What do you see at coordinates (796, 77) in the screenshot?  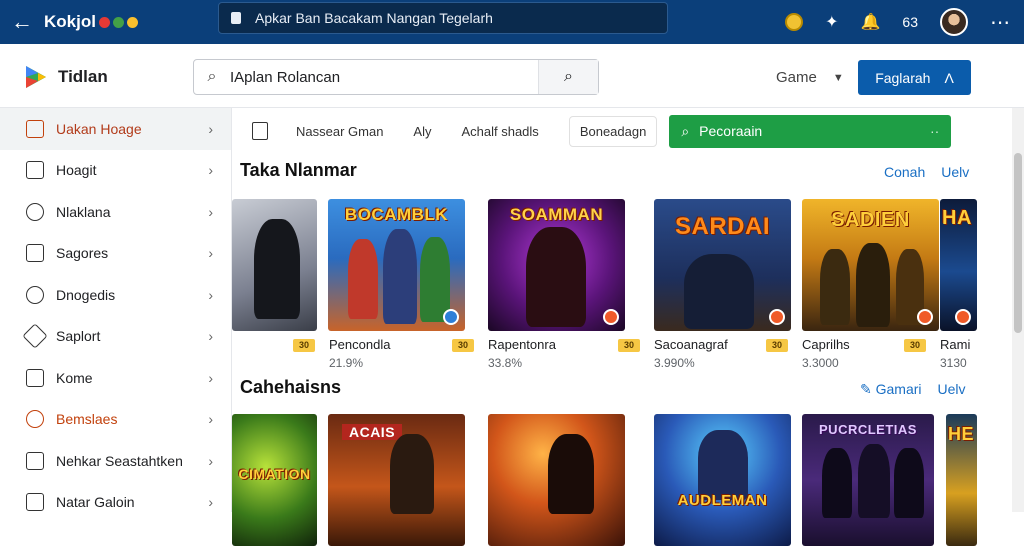 I see `game-select-label: Game` at bounding box center [796, 77].